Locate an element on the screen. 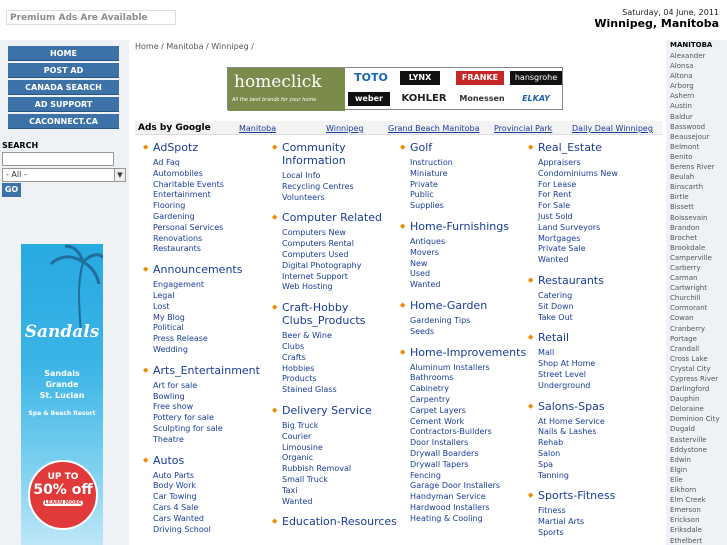  subcategory-link: My Blog is located at coordinates (215, 318).